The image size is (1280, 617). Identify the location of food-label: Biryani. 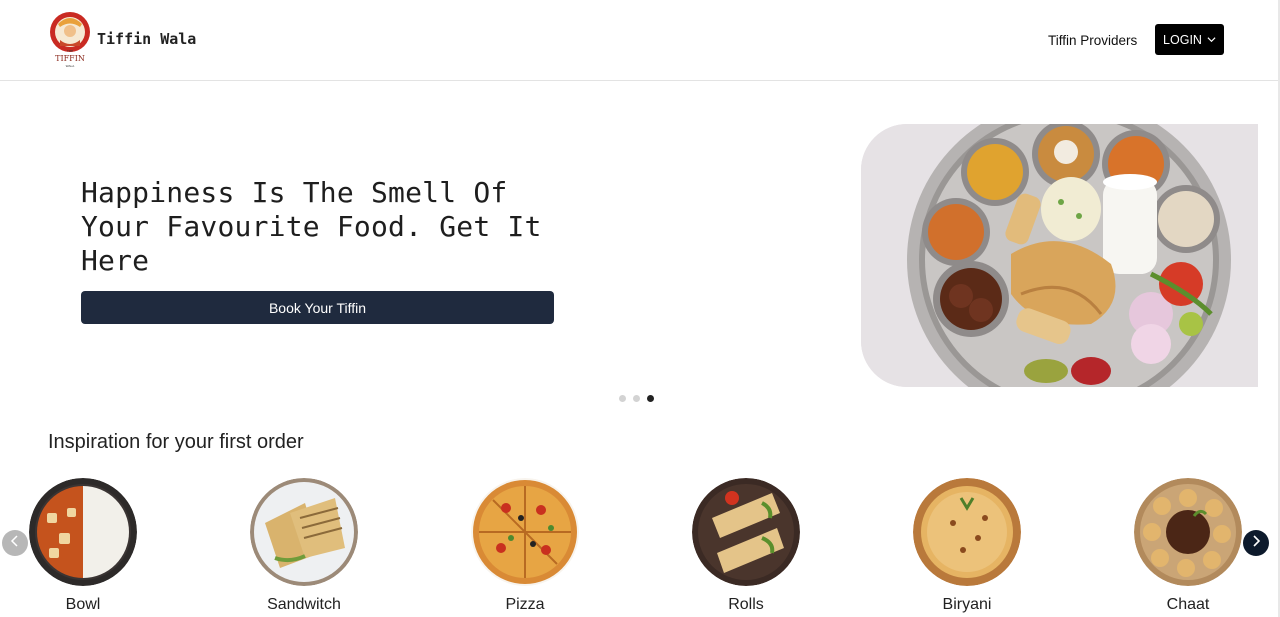
(967, 604).